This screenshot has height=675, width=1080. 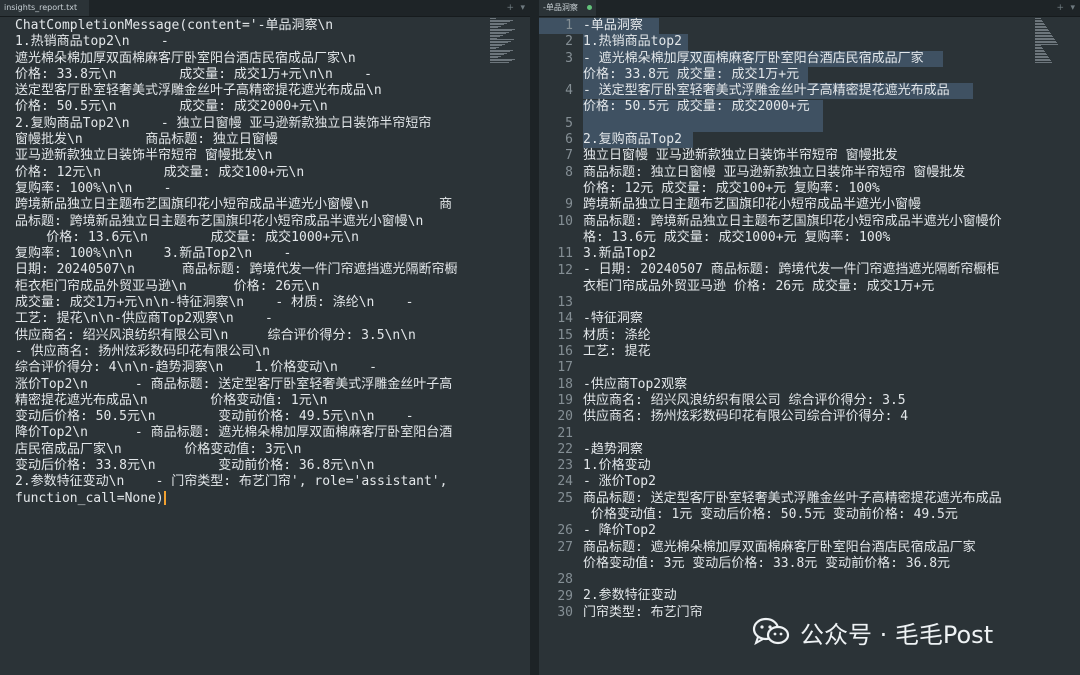 I want to click on line-number: 6, so click(x=569, y=140).